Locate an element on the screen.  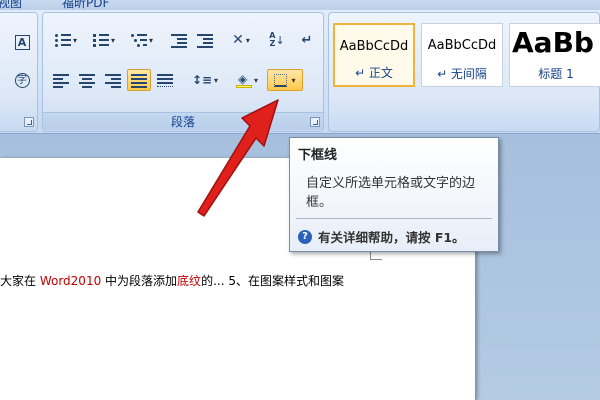
multilevel-list-icon is located at coordinates (138, 40).